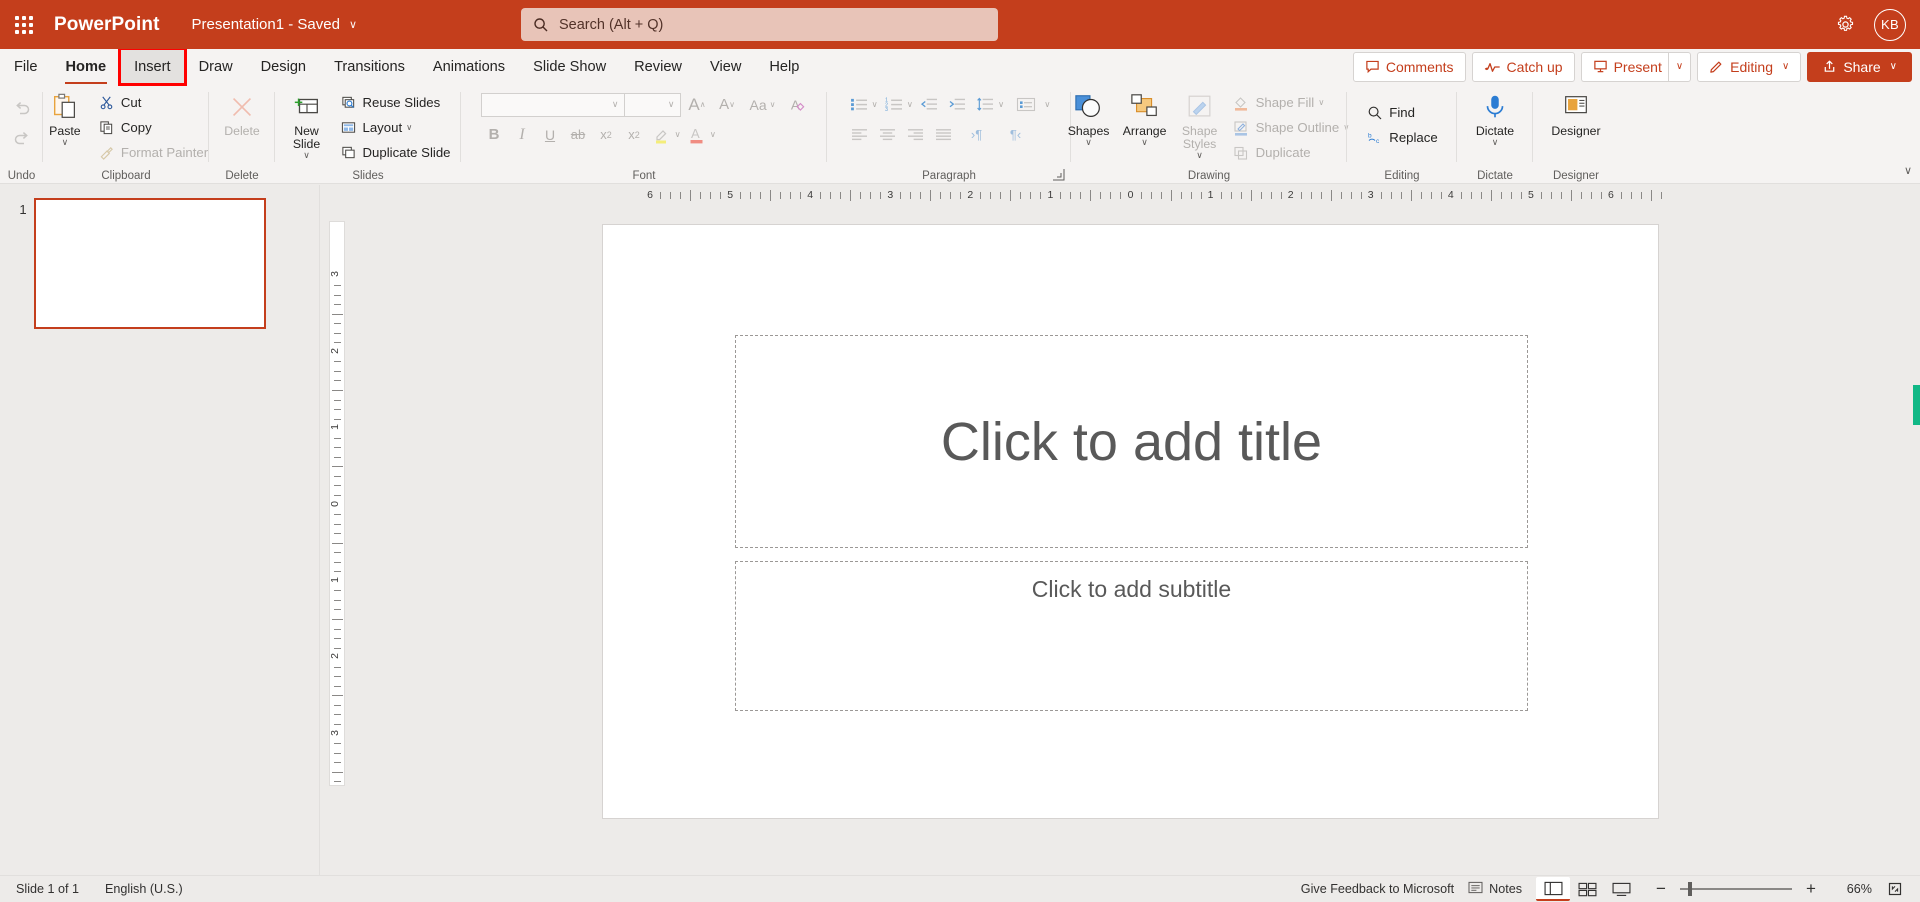  What do you see at coordinates (725, 66) in the screenshot?
I see `tab-view: View` at bounding box center [725, 66].